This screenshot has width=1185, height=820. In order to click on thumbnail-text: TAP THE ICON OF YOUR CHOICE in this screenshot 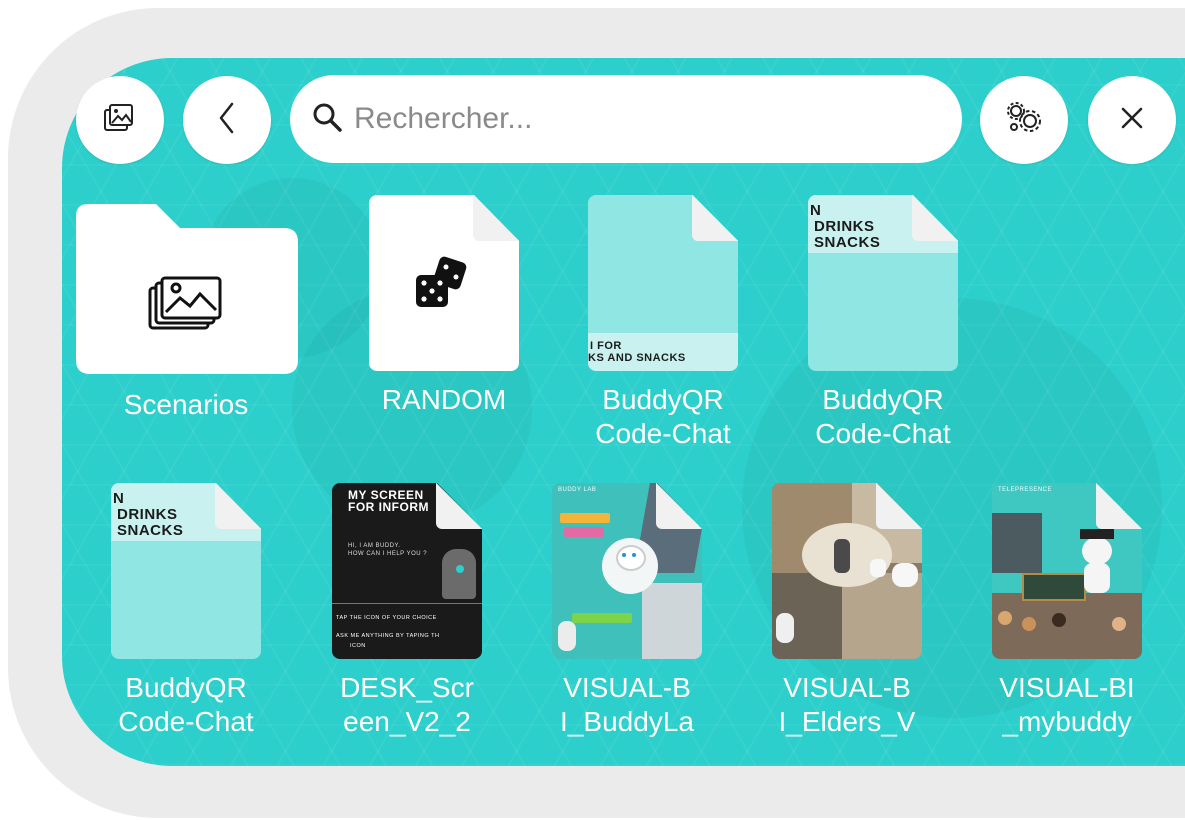, I will do `click(386, 618)`.